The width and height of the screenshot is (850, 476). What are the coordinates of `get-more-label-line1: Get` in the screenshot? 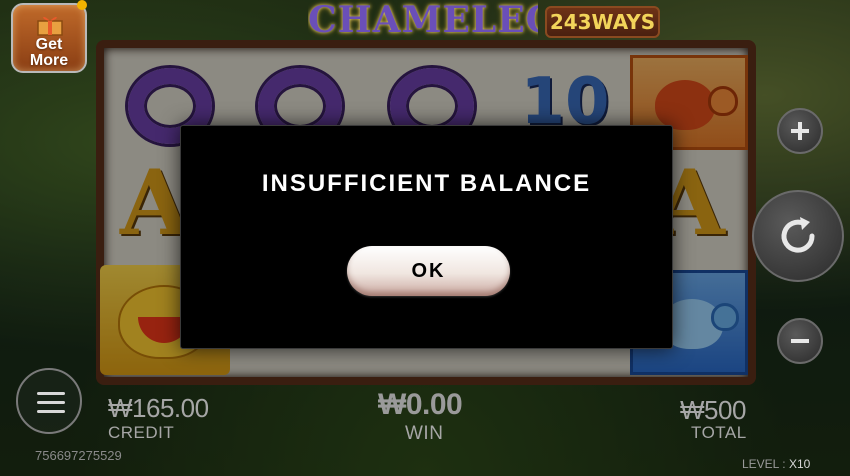 It's located at (49, 44).